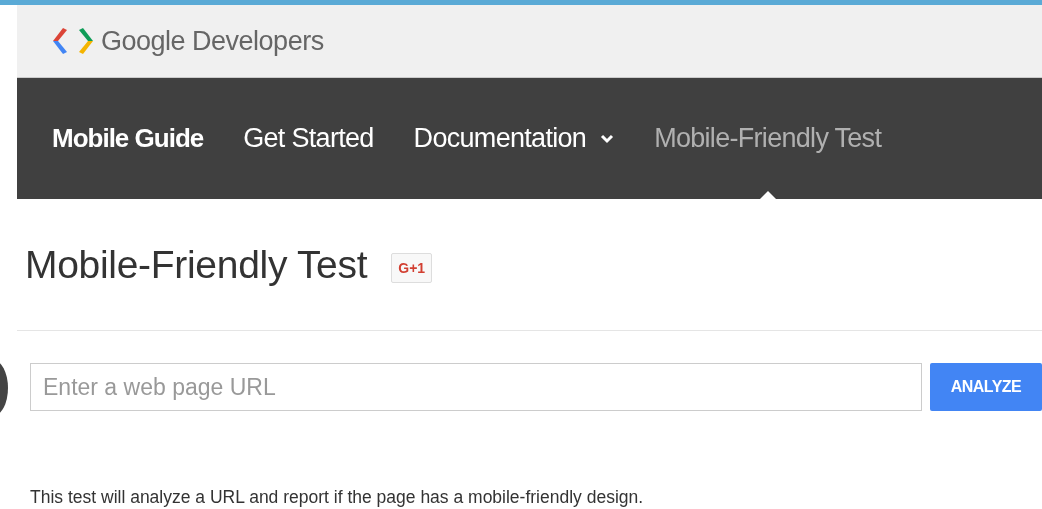  What do you see at coordinates (212, 41) in the screenshot?
I see `logo-text: Google Developers` at bounding box center [212, 41].